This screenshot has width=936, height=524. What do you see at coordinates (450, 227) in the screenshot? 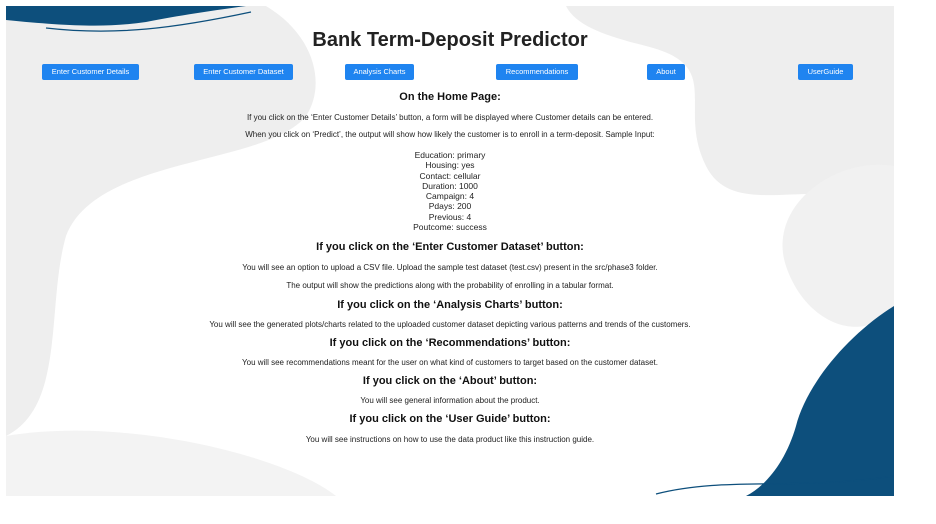
I see `sample-input-item: Poutcome: success` at bounding box center [450, 227].